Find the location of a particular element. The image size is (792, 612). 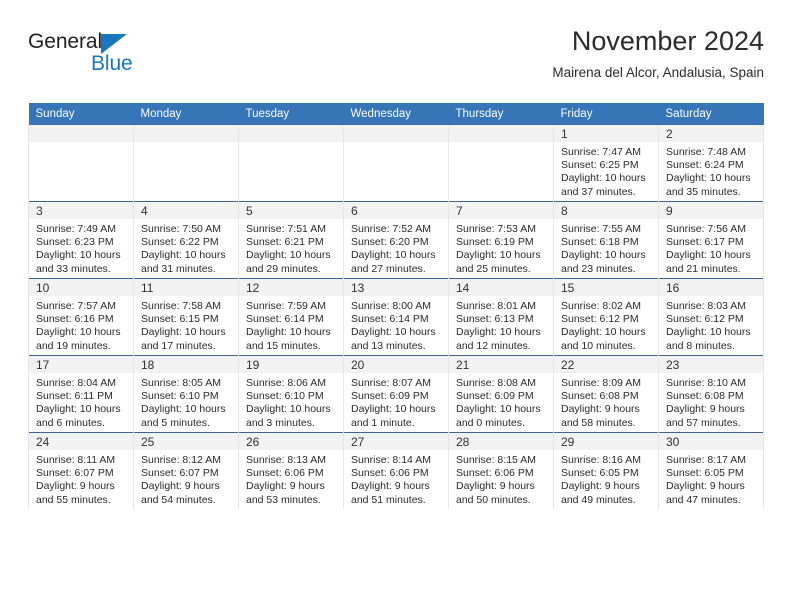

sunrise-text: Sunrise: 7:55 AM is located at coordinates (601, 229).